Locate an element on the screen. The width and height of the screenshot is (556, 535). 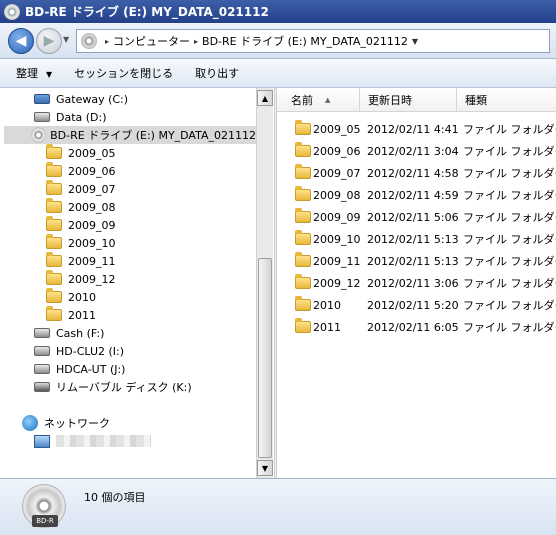
table-row: 2009_09 2012/02/11 5:06 ファイル フォルダー is located at coordinates (416, 217).